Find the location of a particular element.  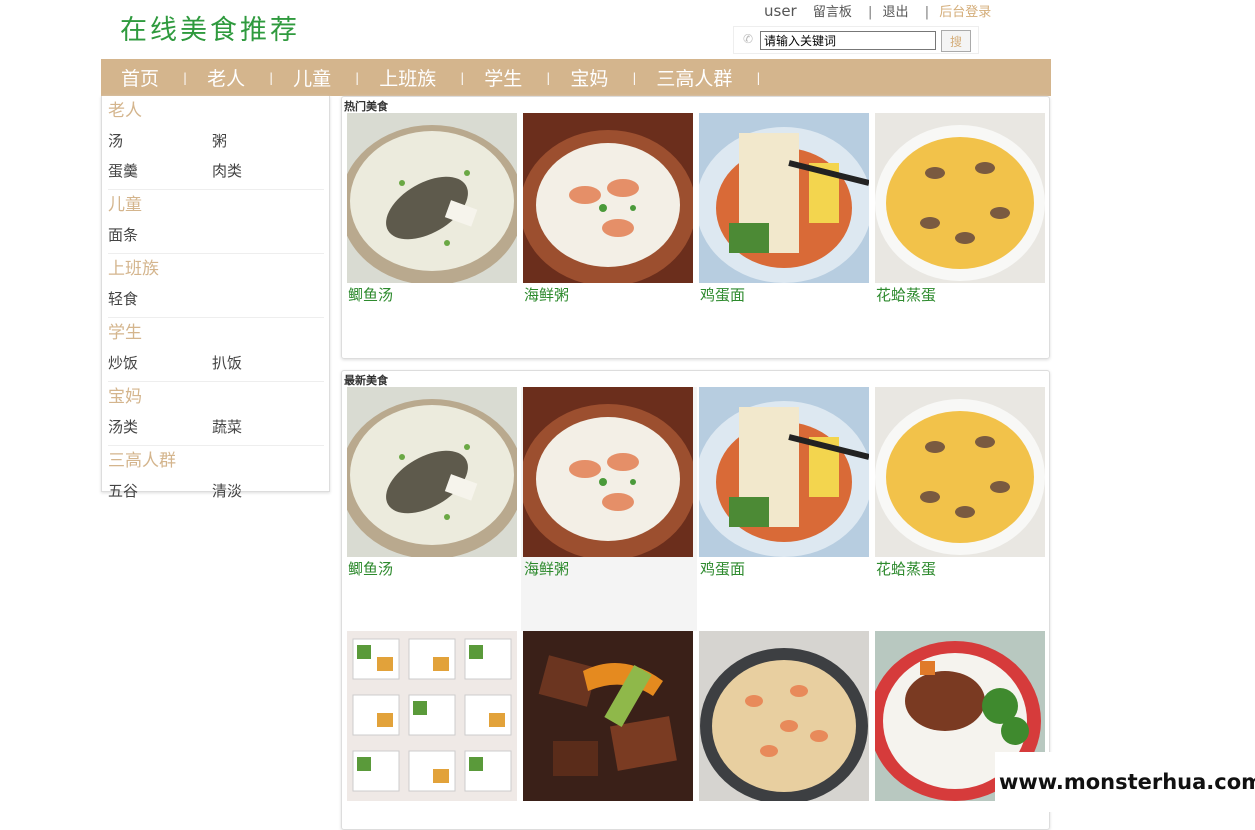

admin-login-link: 后台登录 is located at coordinates (965, 12).